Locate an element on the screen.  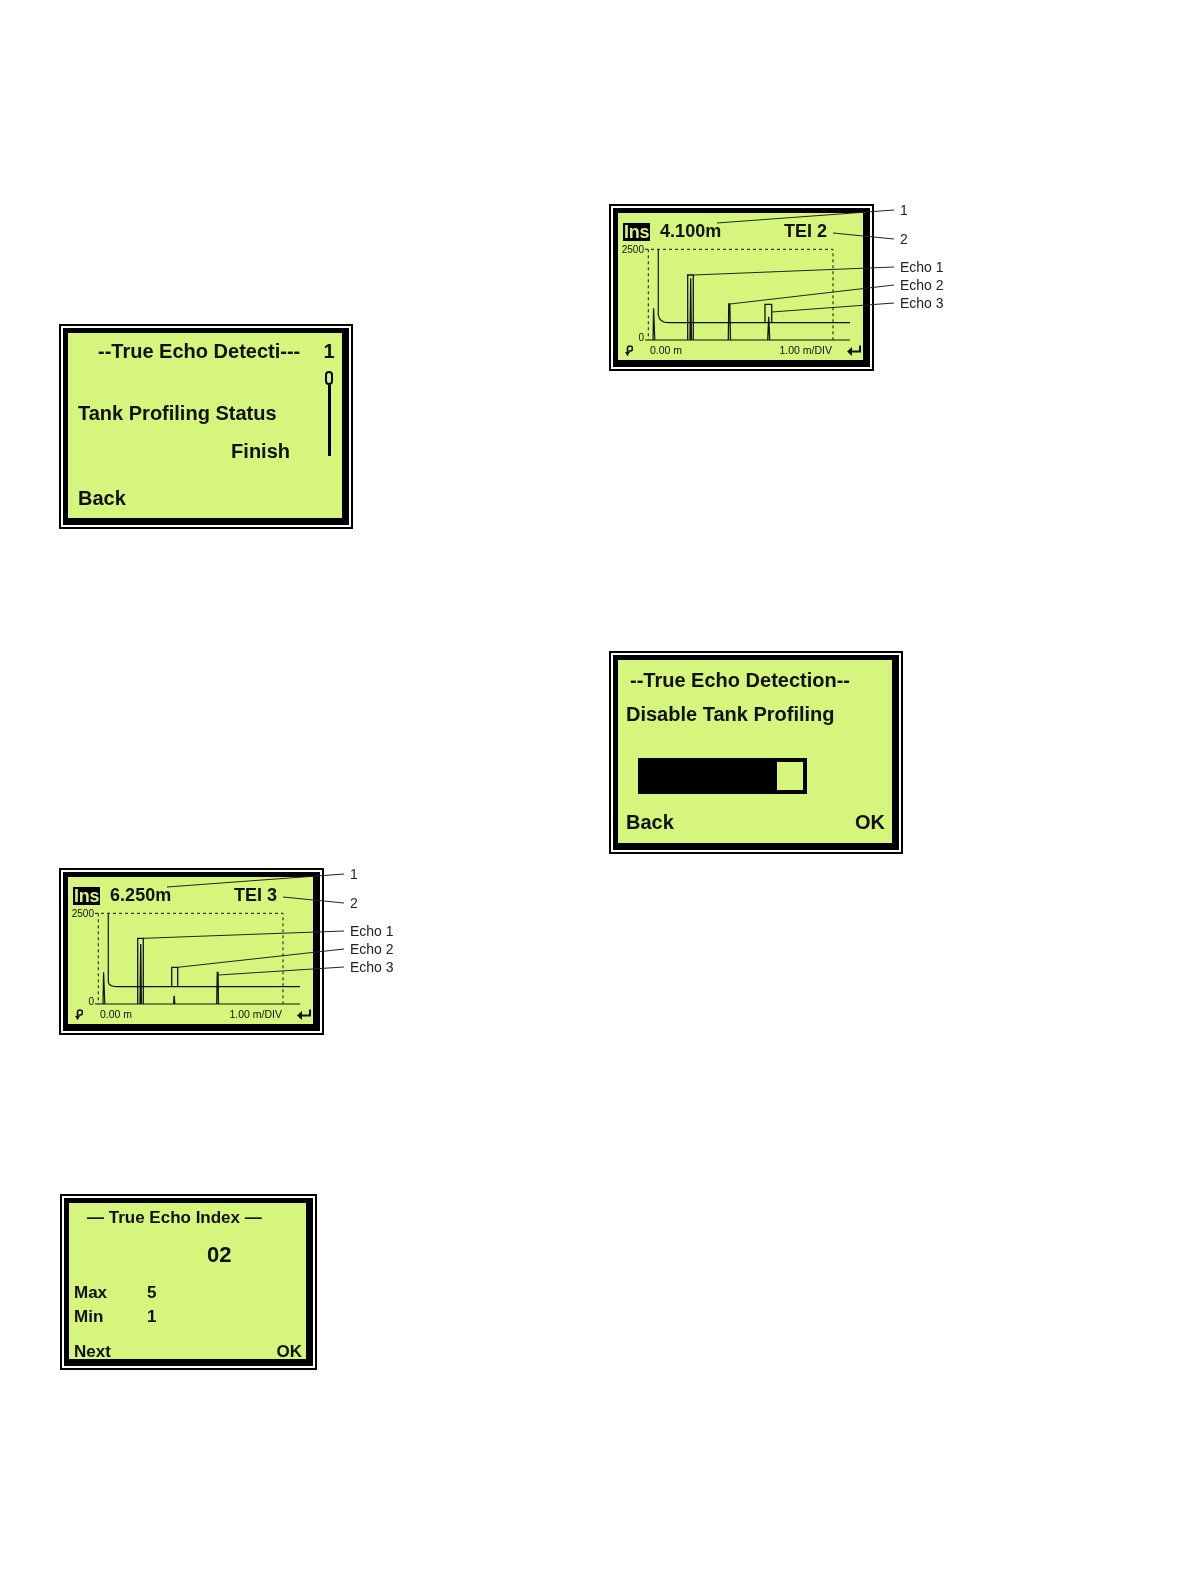
softkey-label: Next is located at coordinates (92, 1351).